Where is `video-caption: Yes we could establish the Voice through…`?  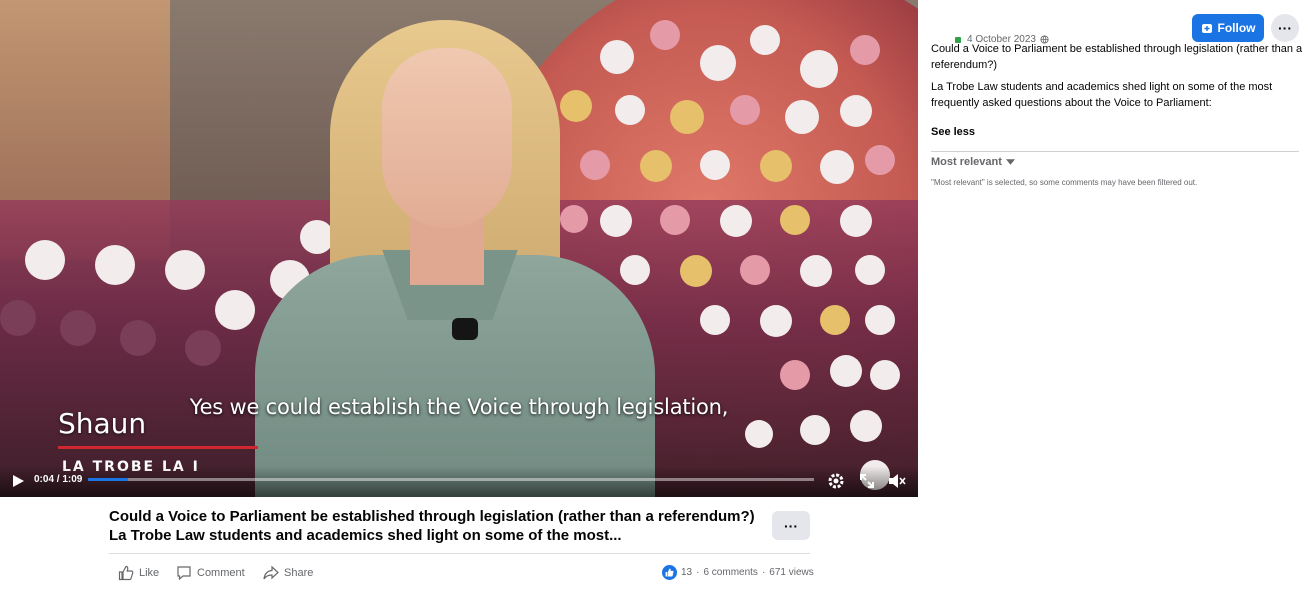
video-caption: Yes we could establish the Voice through… is located at coordinates (459, 407).